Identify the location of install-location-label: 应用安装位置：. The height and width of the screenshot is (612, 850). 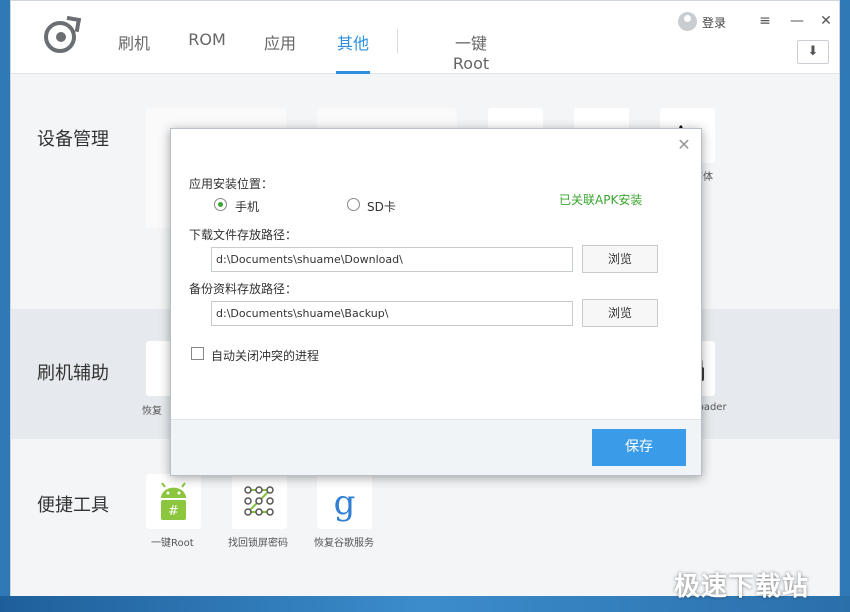
(231, 184).